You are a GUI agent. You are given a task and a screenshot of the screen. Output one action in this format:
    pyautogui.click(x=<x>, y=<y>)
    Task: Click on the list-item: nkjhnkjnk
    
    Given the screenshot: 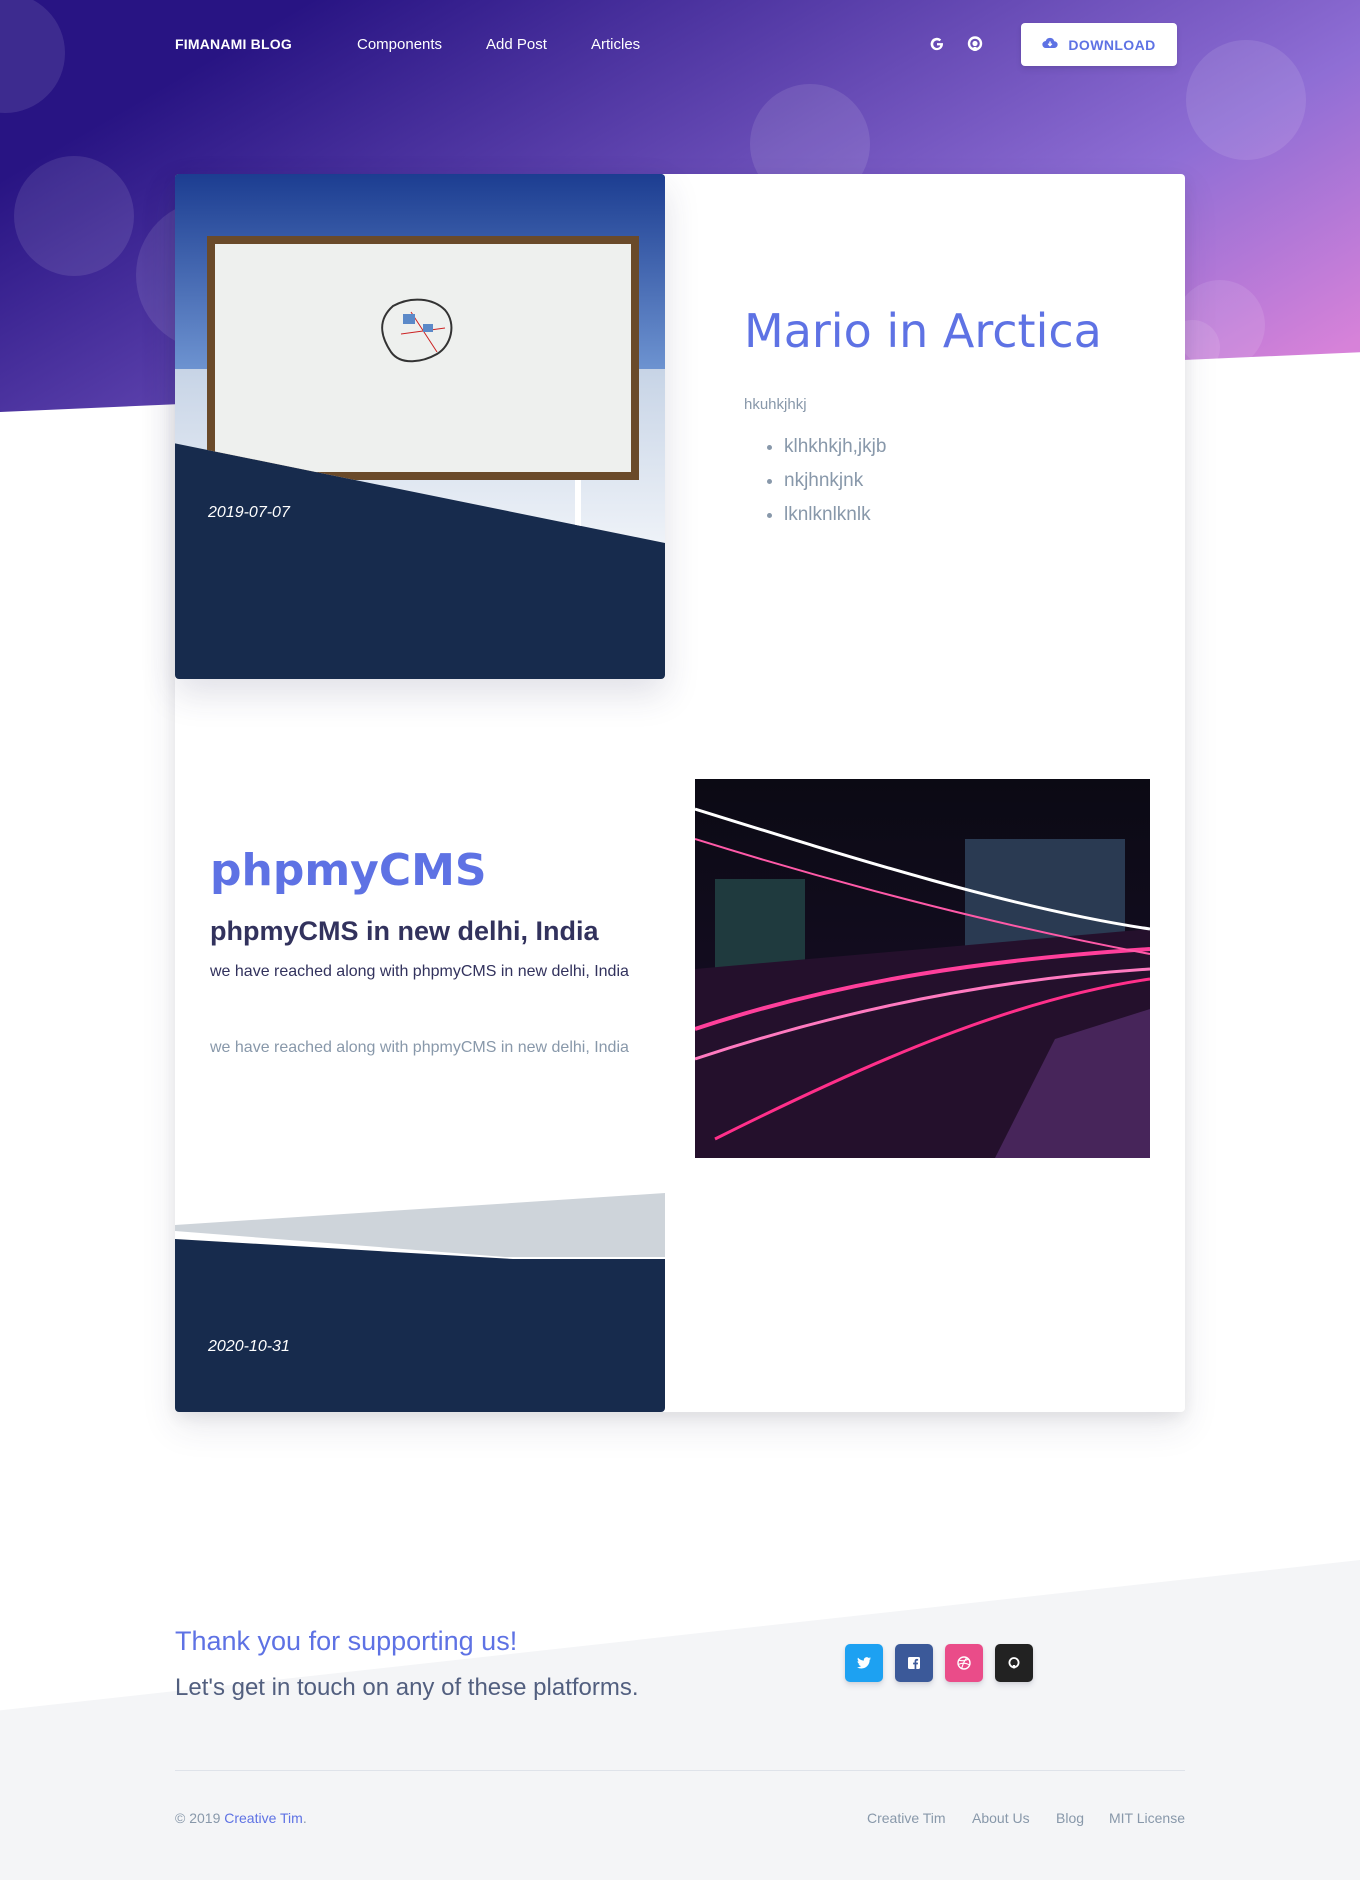 What is the action you would take?
    pyautogui.click(x=835, y=487)
    